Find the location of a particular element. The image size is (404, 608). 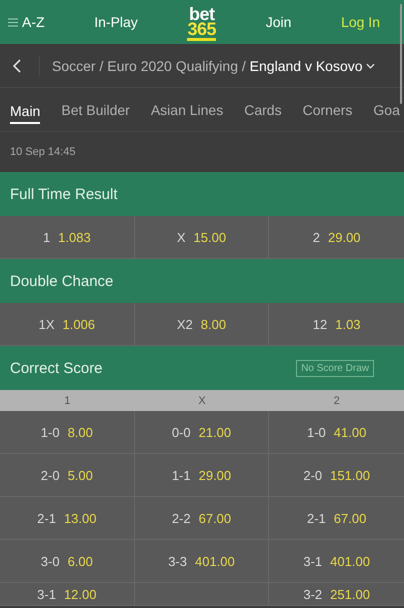

join-link: Join is located at coordinates (279, 22).